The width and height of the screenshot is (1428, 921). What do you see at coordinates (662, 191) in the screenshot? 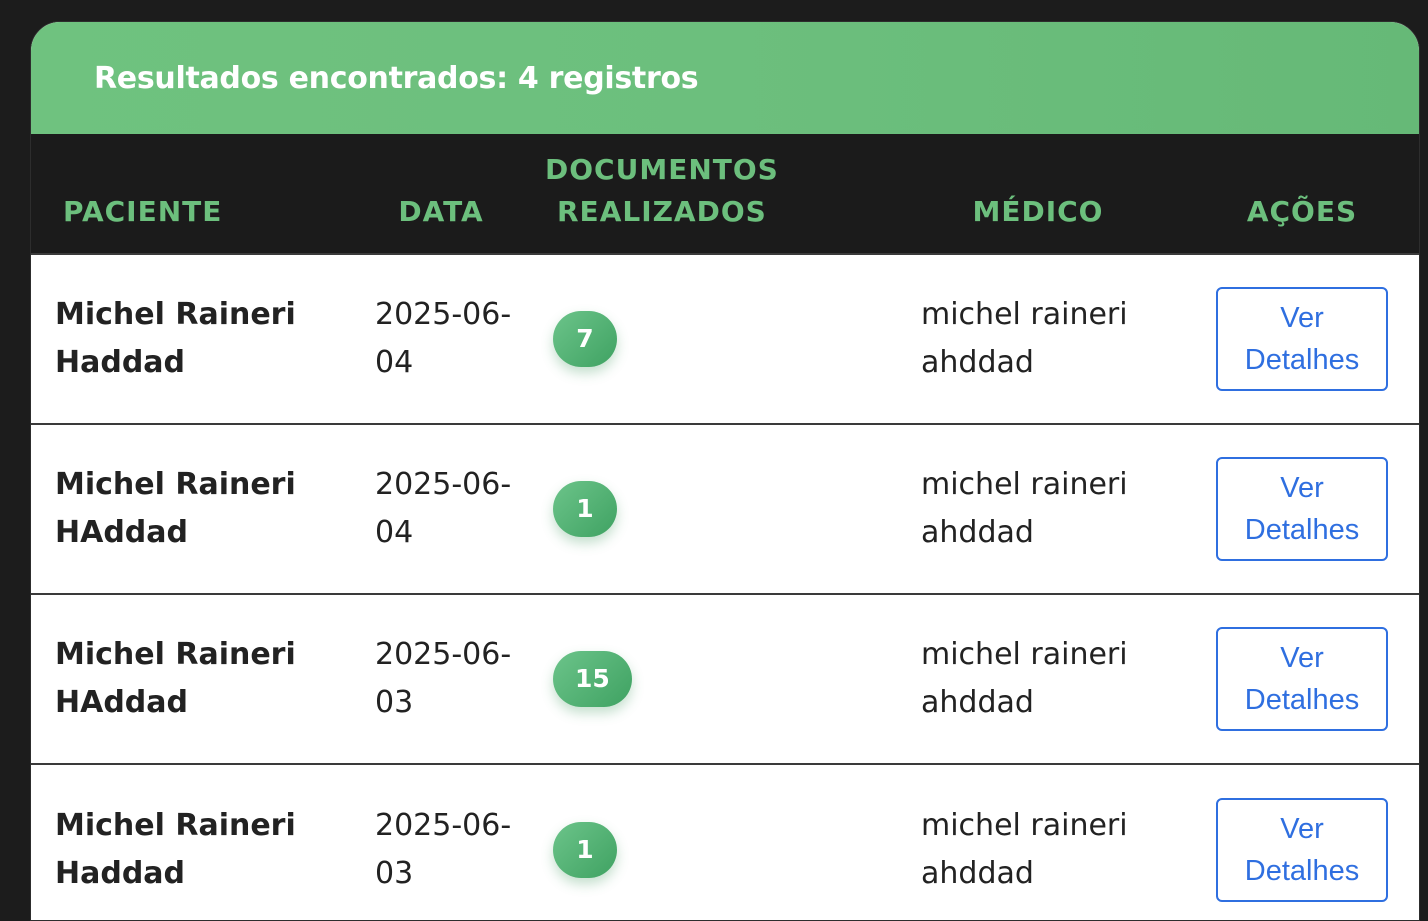
I see `header-documentos-label: DOCUMENTOS REALIZADOS` at bounding box center [662, 191].